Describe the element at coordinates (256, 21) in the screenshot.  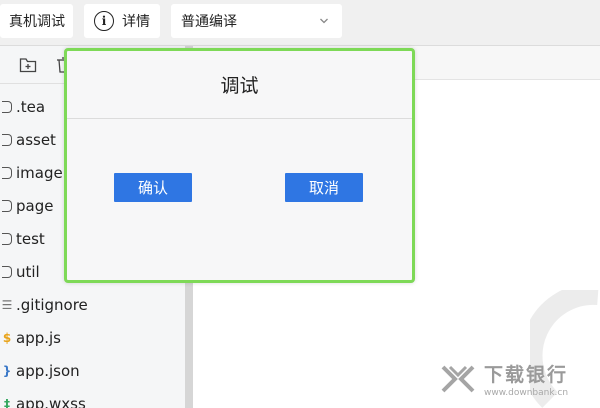
I see `compile-mode-select: 普通编译` at that location.